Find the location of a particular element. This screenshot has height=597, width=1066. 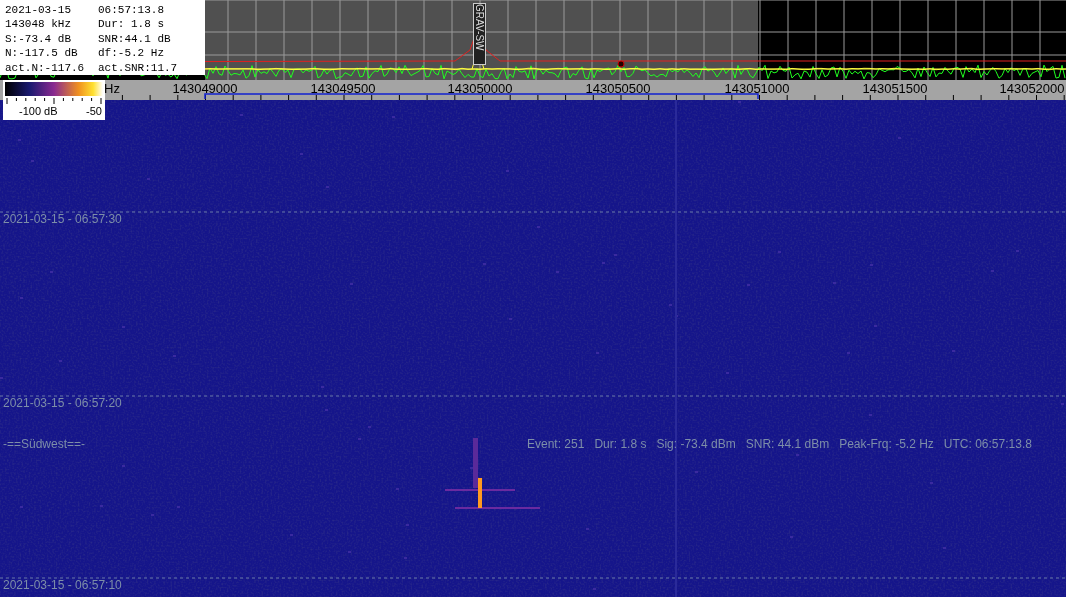

event-summary: Event: 251 Dur: 1.8 s Sig: -73.4 dBm SNR: 44.1 dBm Peak-Frq: -5.2 Hz UTC: 06:57:13.8 is located at coordinates (779, 444).